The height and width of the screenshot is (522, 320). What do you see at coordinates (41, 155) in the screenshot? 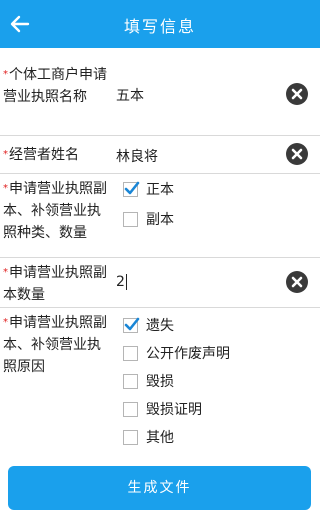
I see `field-label-operator-name: *经营者姓名` at bounding box center [41, 155].